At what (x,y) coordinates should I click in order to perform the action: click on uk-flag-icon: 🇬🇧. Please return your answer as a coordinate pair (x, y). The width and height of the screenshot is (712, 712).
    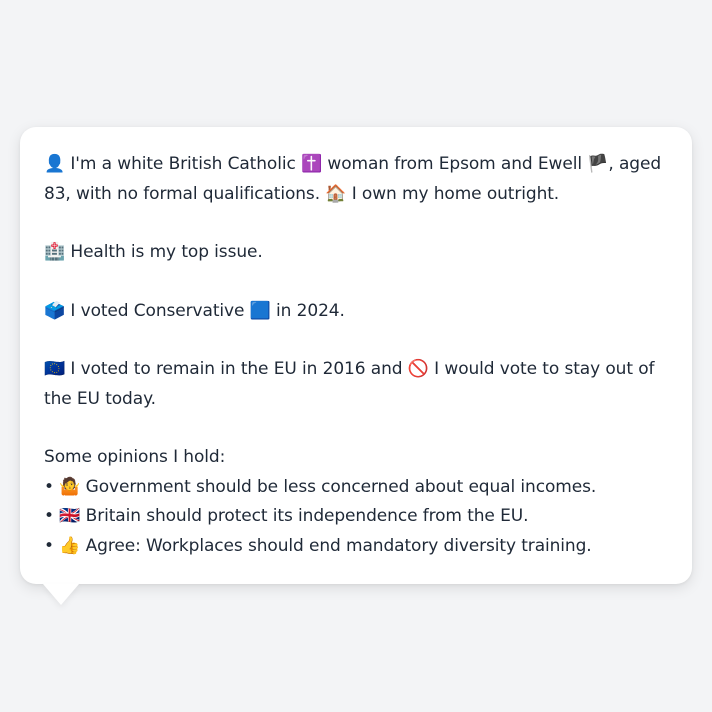
    Looking at the image, I should click on (70, 516).